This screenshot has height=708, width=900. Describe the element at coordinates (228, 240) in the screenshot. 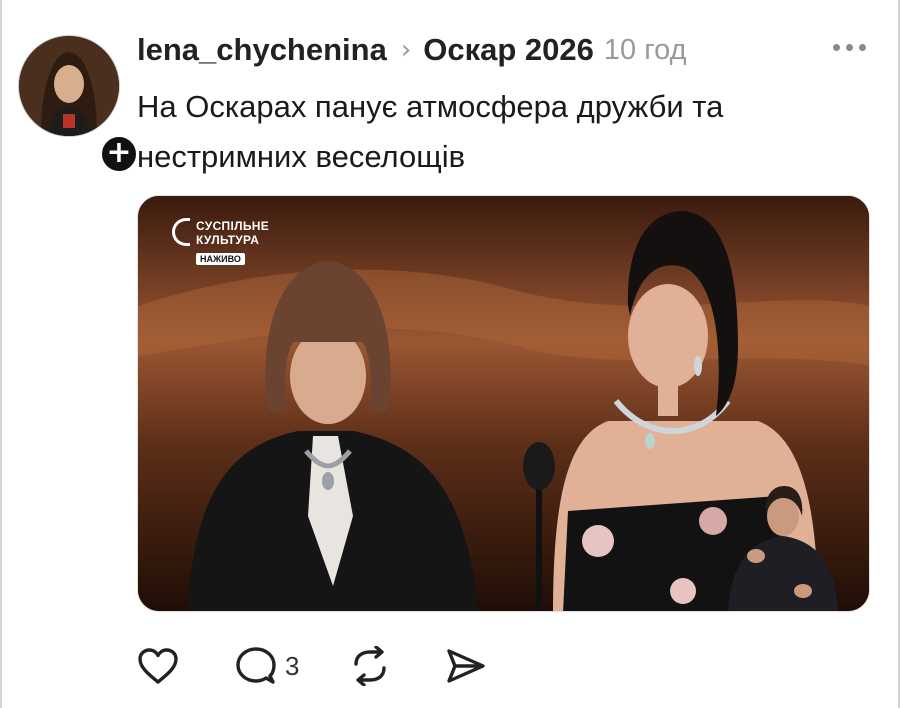

I see `channel-name-line2: КУЛЬТУРА` at that location.